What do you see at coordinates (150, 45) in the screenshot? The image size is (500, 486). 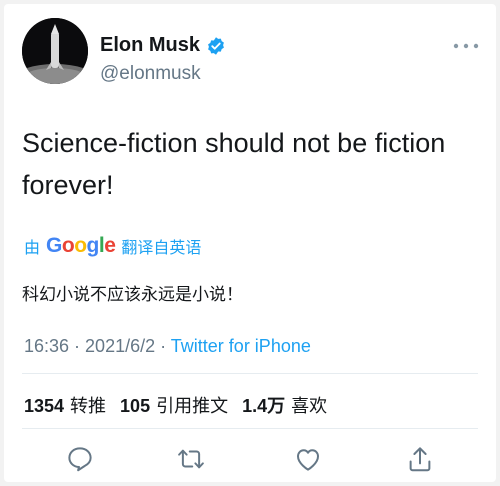 I see `author-name: Elon Musk` at bounding box center [150, 45].